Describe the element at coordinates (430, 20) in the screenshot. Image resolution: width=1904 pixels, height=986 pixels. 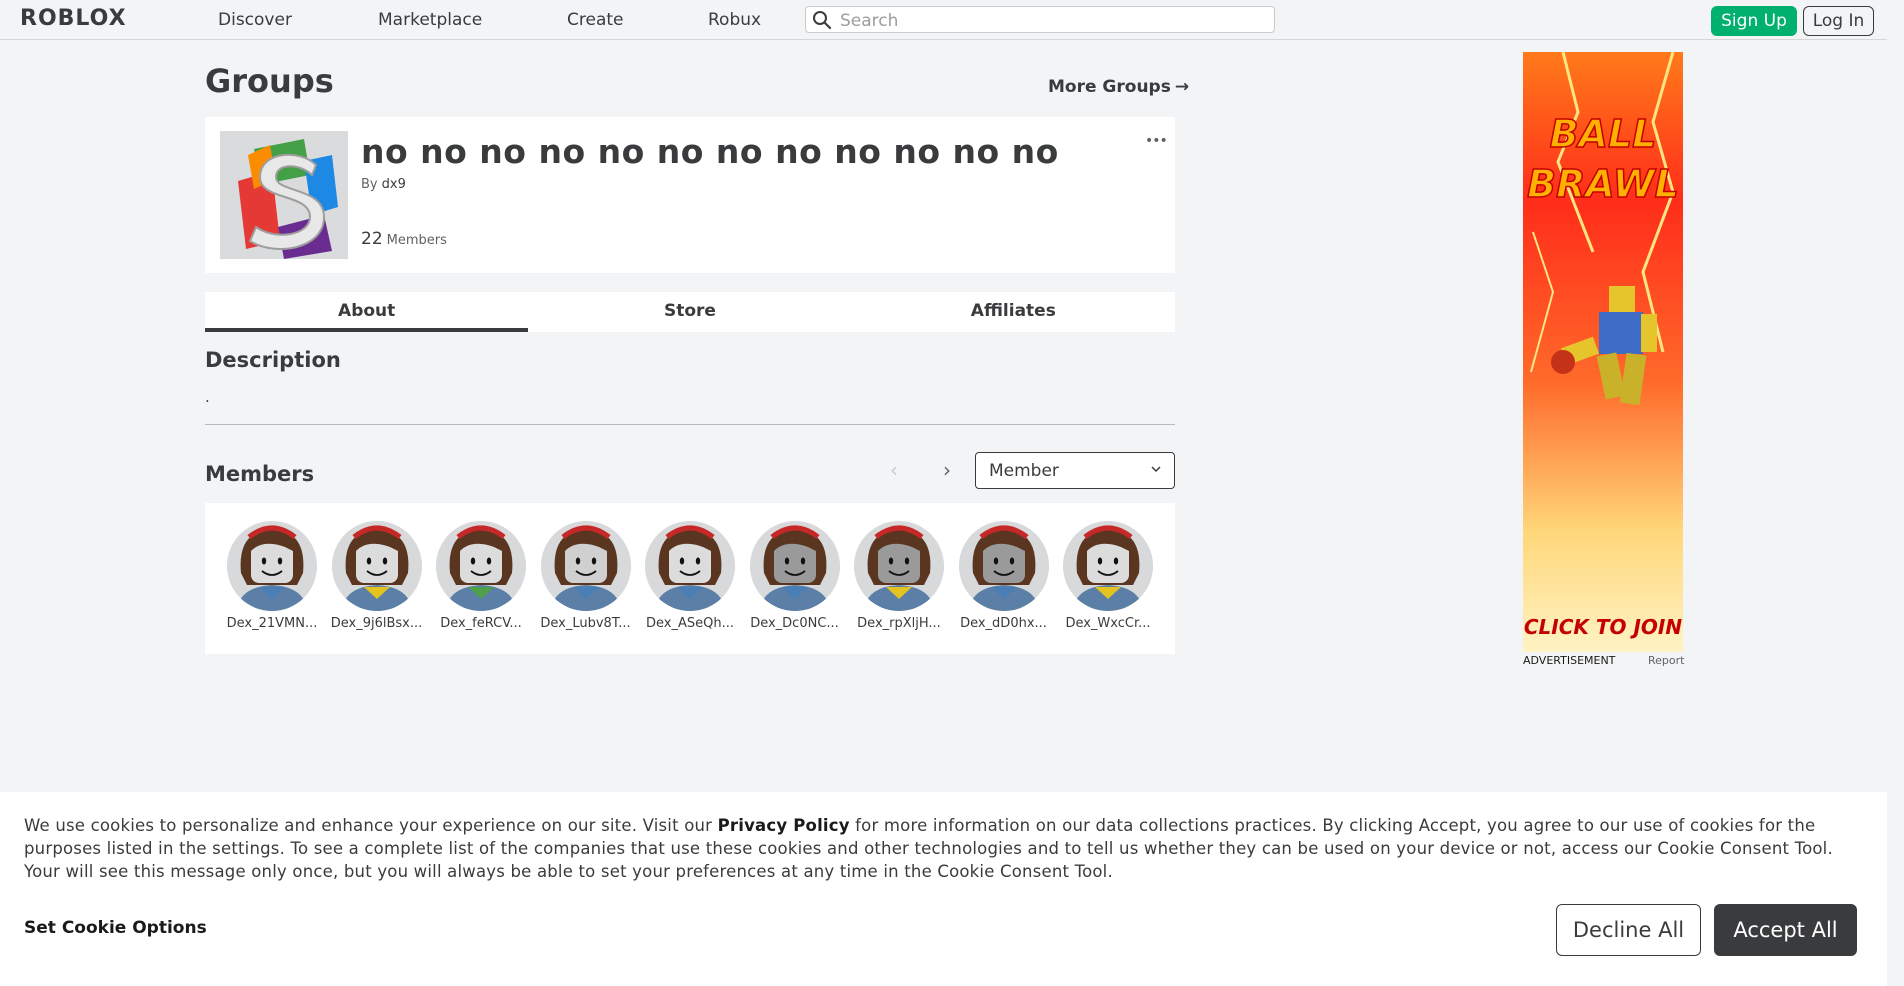
I see `nav-marketplace: Marketplace` at that location.